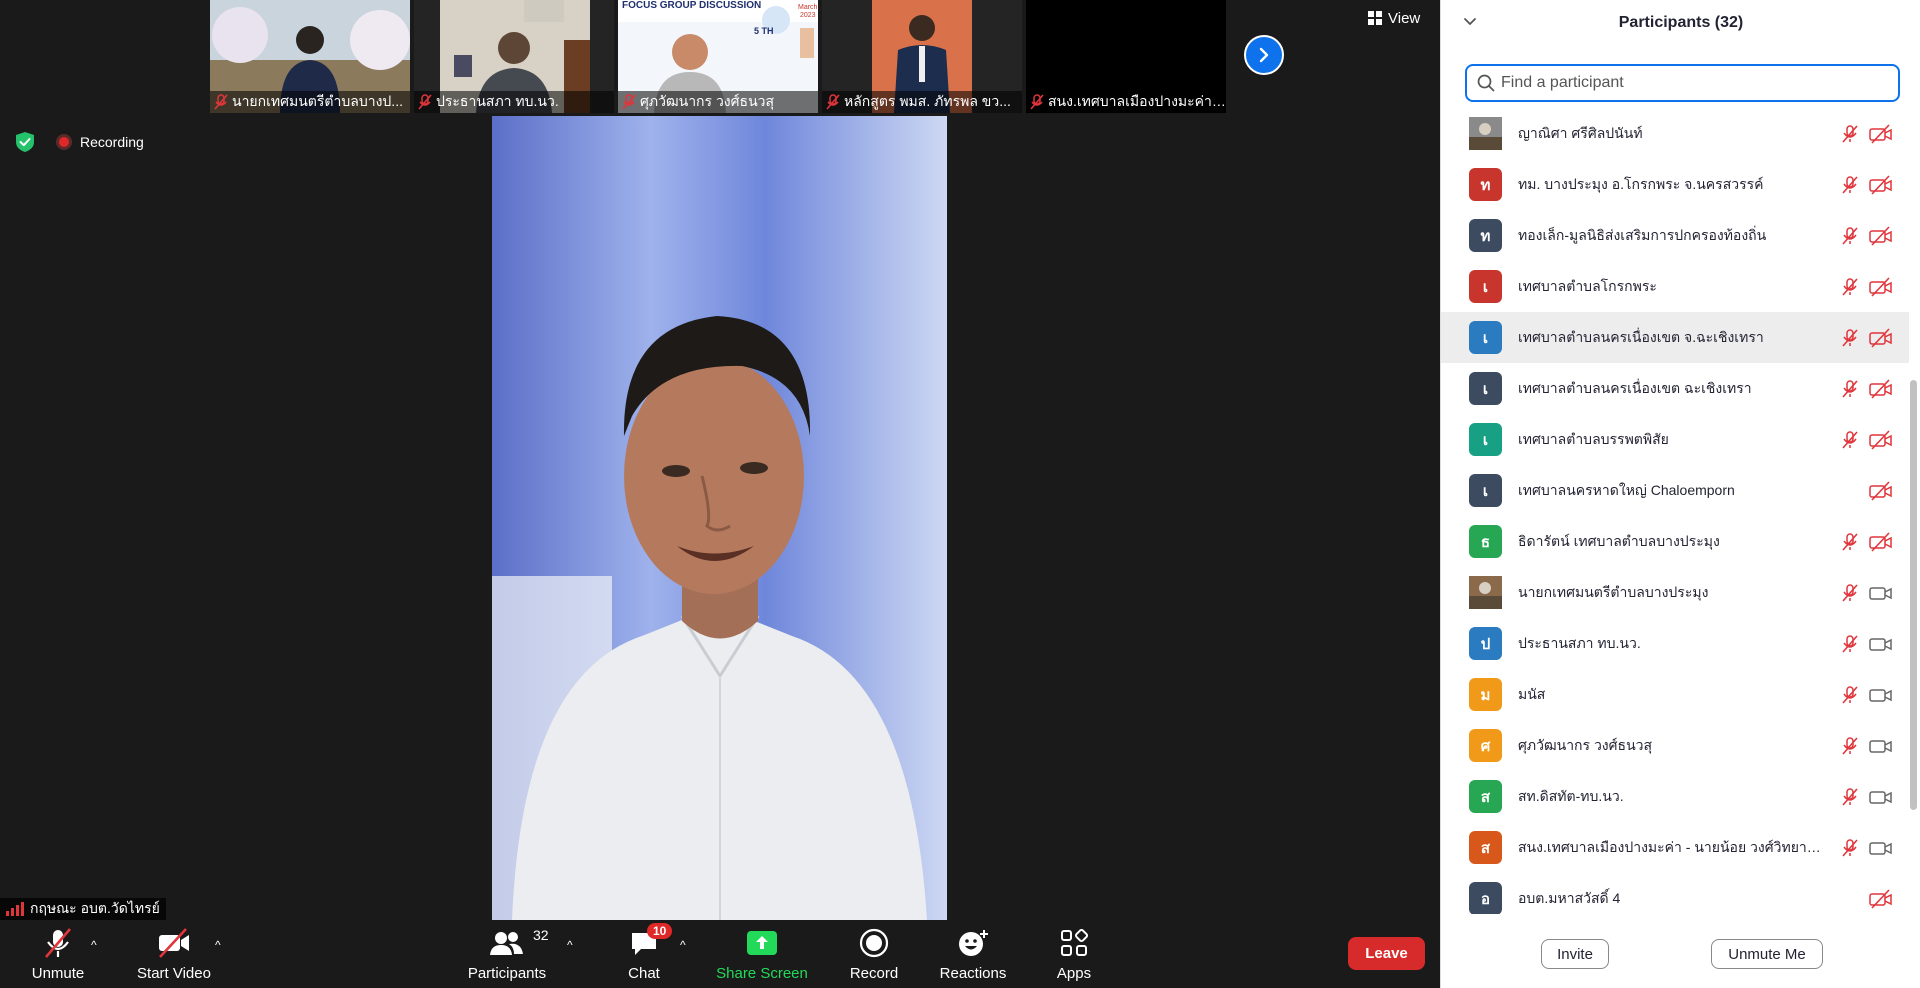 The image size is (1920, 988). I want to click on participants-count: 32, so click(541, 935).